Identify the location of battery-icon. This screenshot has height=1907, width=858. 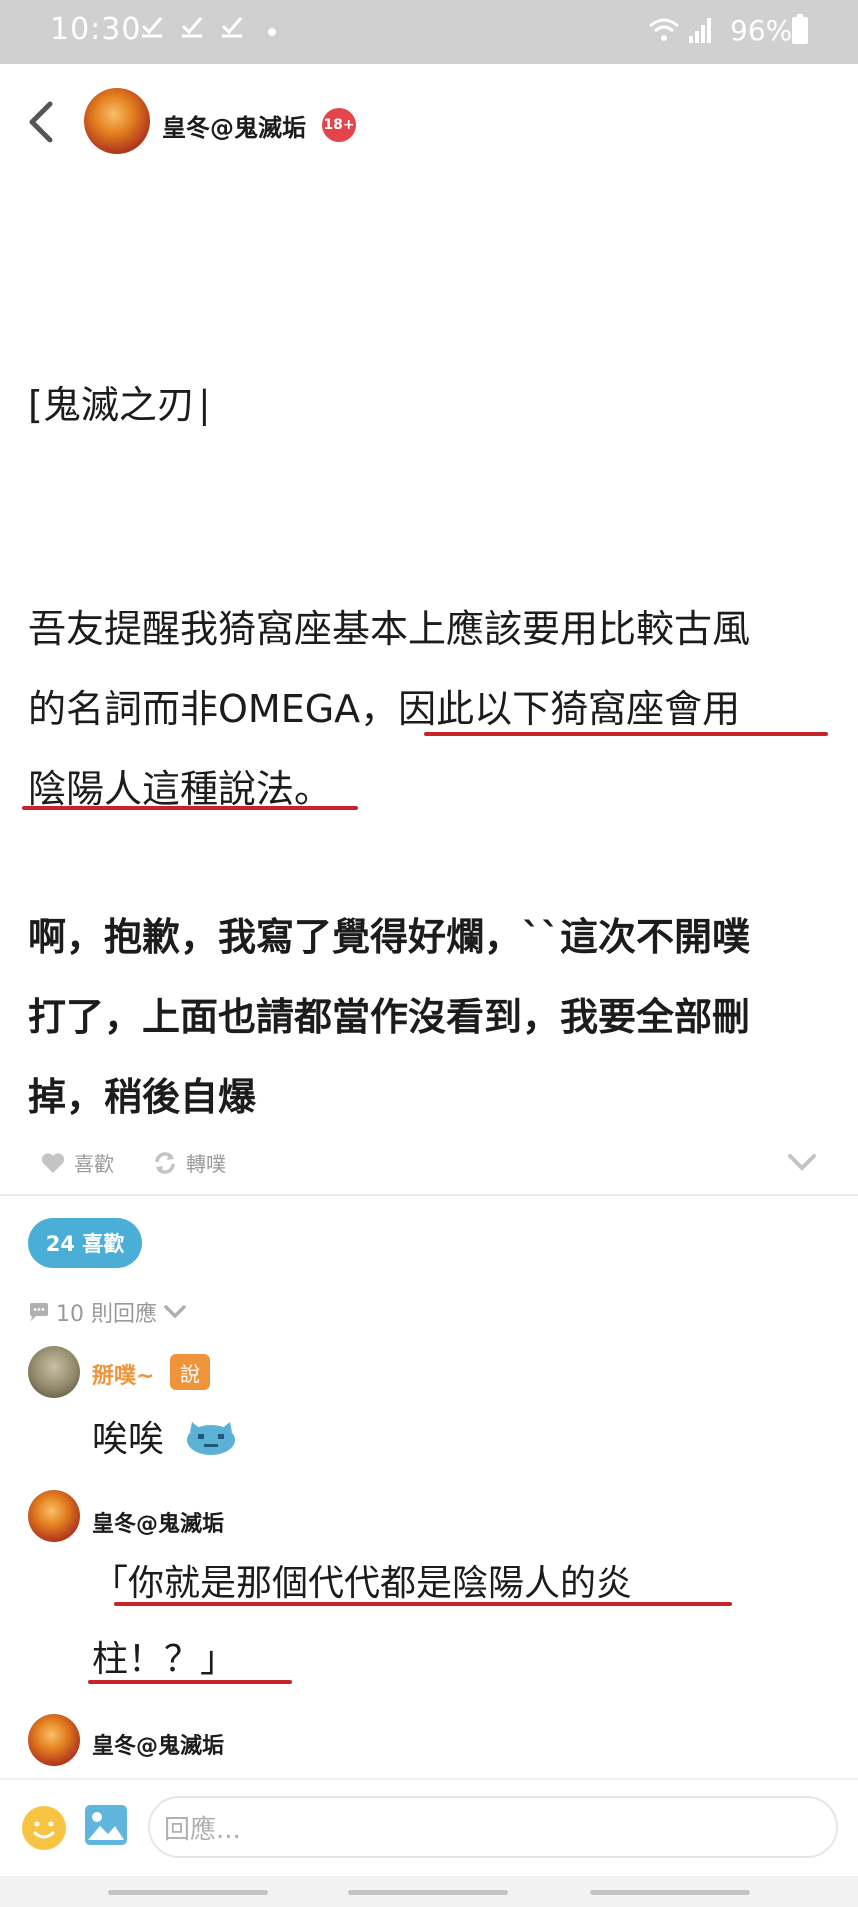
(800, 29).